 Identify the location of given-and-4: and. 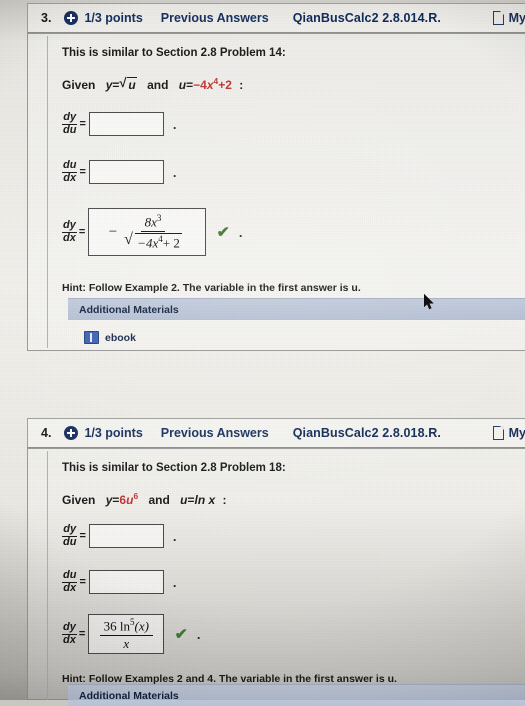
(159, 500).